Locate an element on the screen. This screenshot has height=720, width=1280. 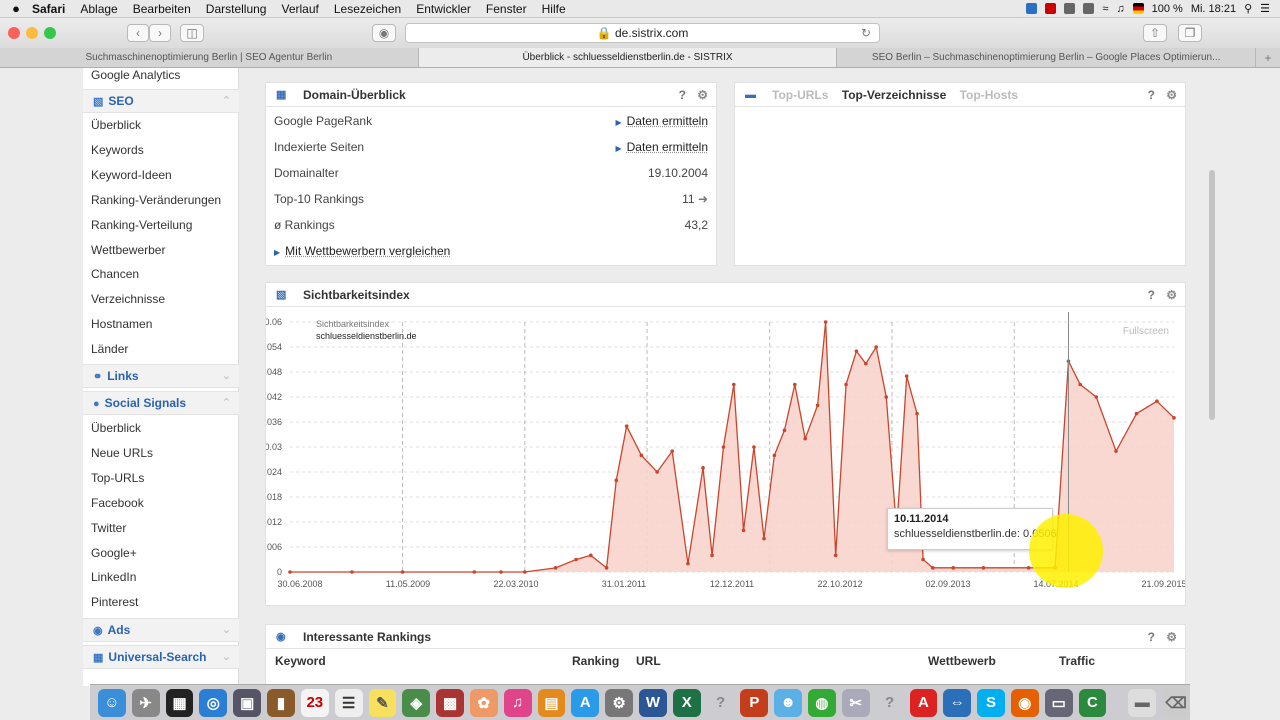
sidebar-item-seo-0: Überblick is located at coordinates (116, 125).